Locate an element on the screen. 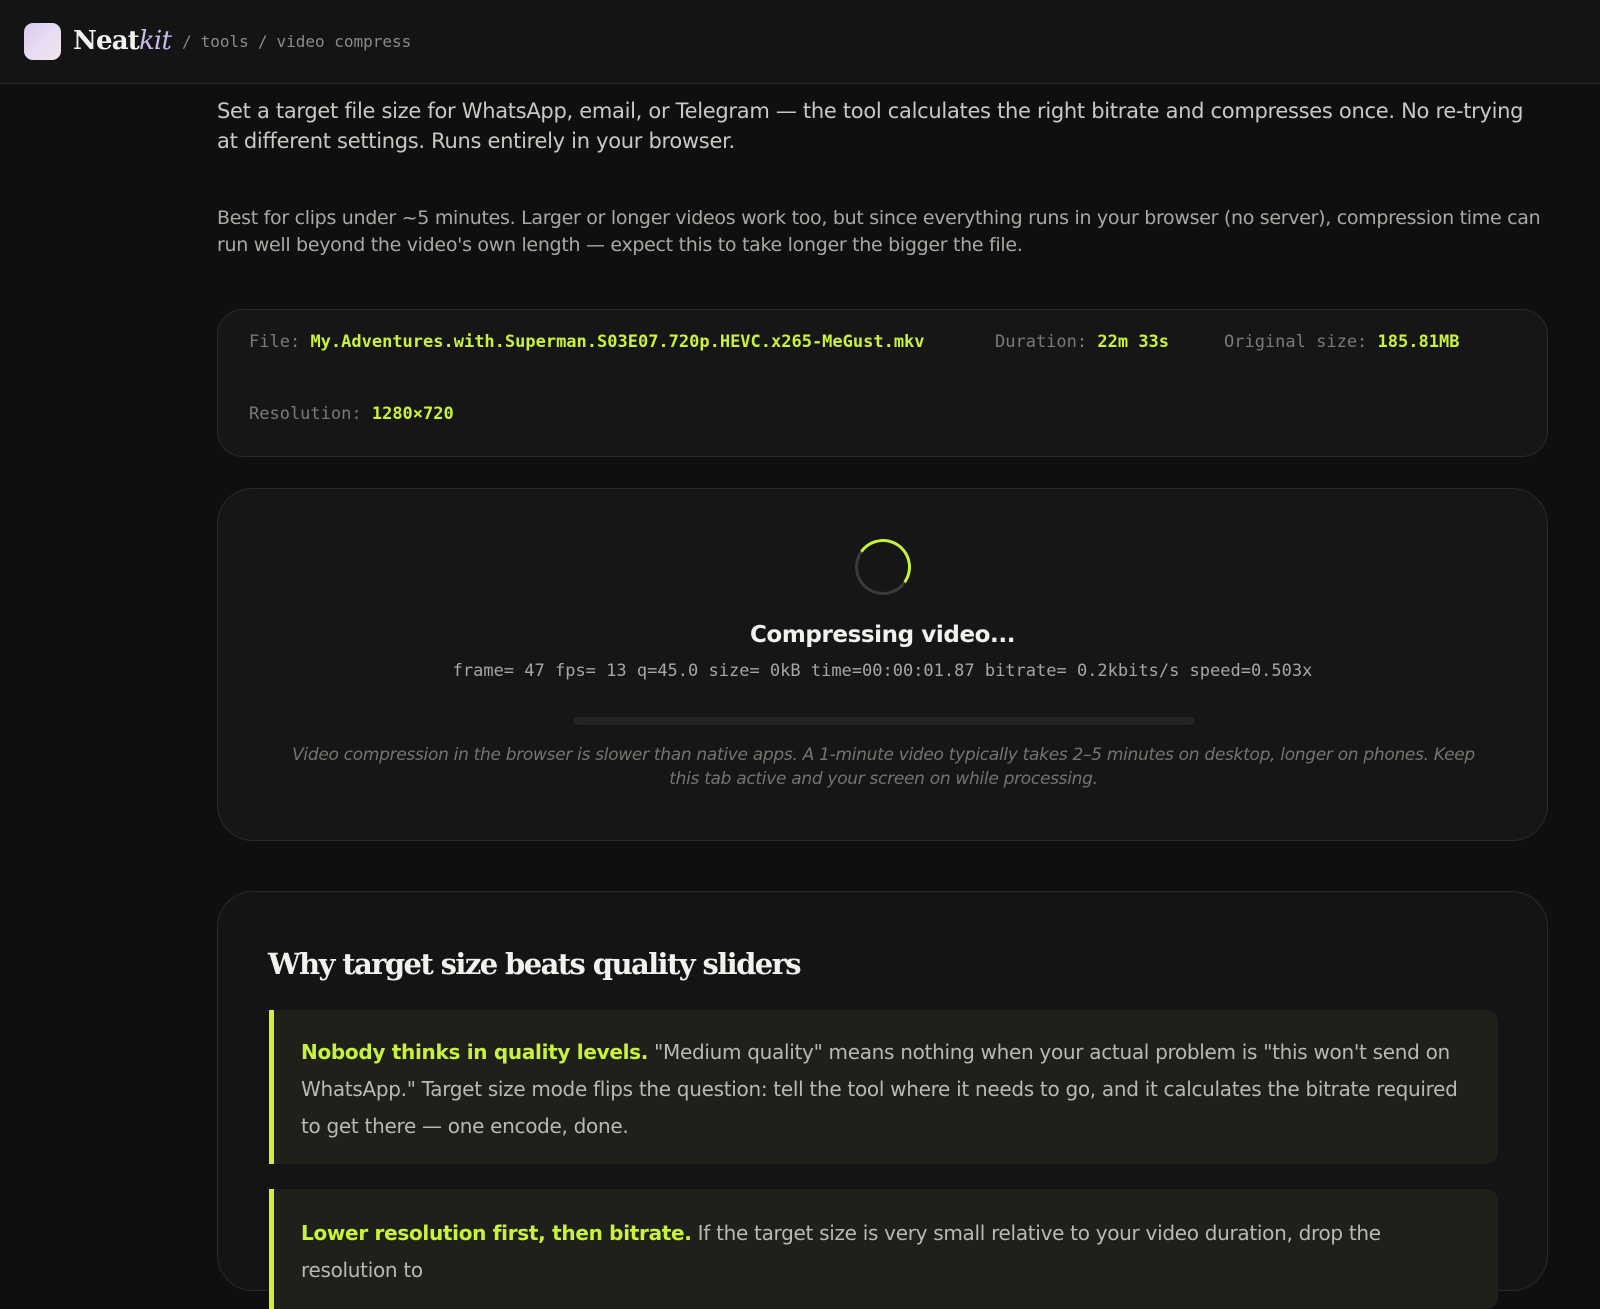  original-size-label: Original size: is located at coordinates (1296, 342).